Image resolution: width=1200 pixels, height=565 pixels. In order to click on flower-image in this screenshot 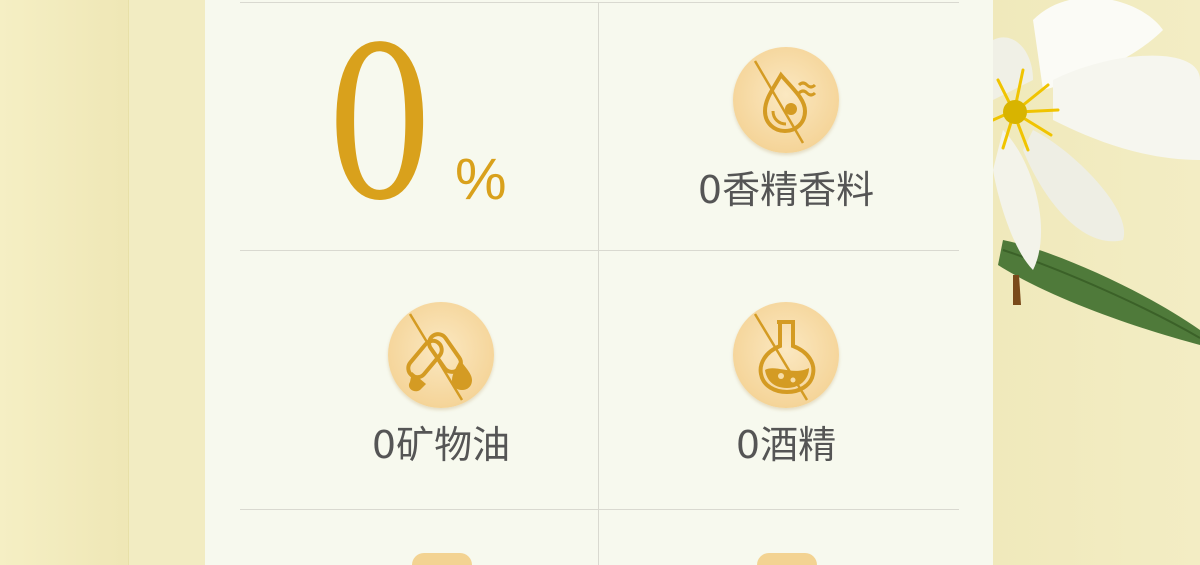, I will do `click(1096, 172)`.